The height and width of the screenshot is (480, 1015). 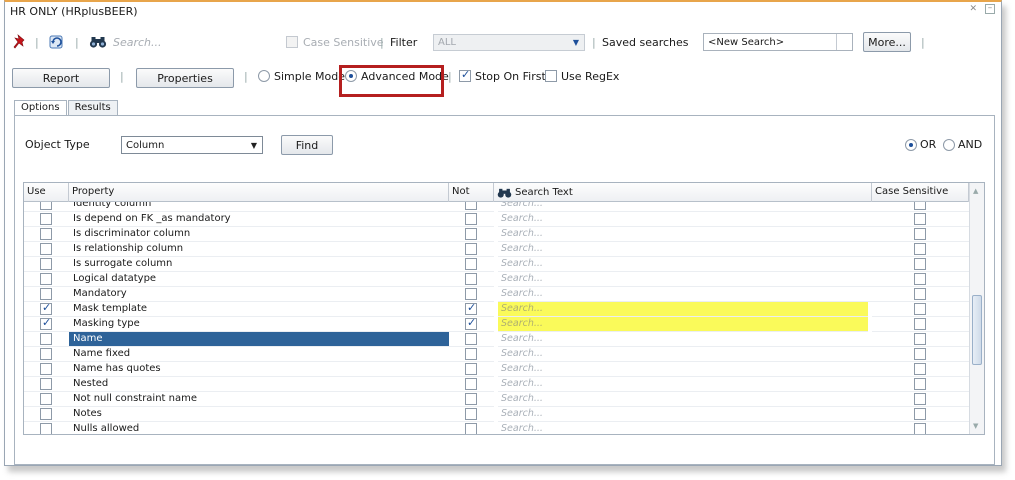 I want to click on property-cell: Identity column, so click(x=259, y=207).